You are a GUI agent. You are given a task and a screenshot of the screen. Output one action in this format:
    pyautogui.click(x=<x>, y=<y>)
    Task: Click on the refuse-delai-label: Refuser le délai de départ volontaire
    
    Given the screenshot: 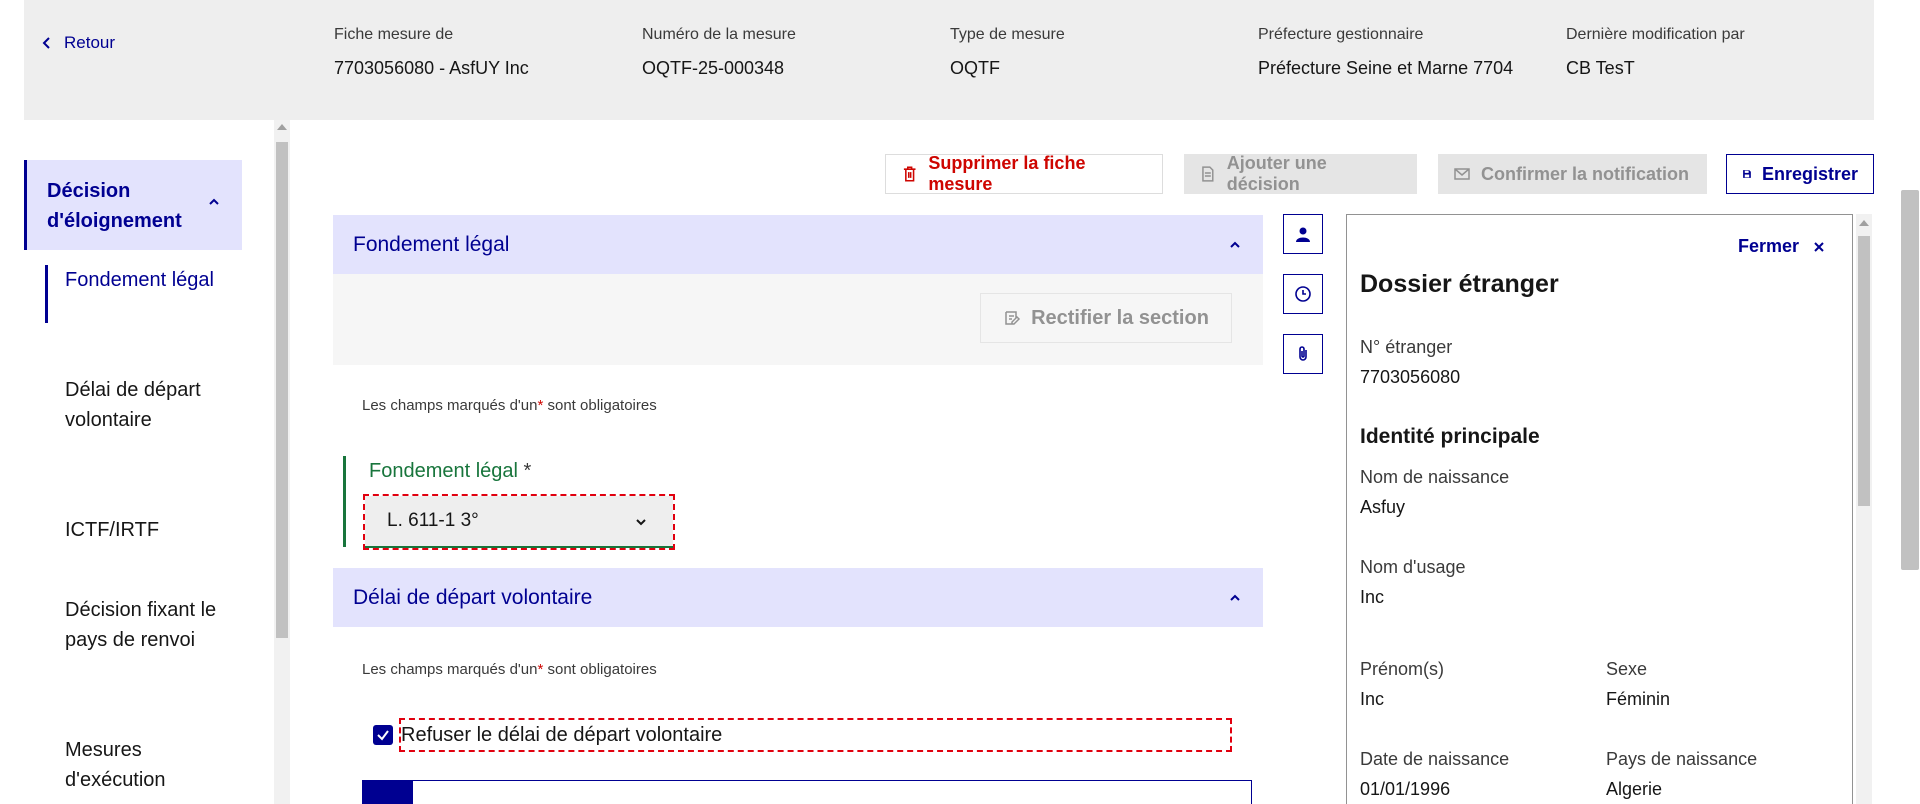 What is the action you would take?
    pyautogui.click(x=815, y=735)
    